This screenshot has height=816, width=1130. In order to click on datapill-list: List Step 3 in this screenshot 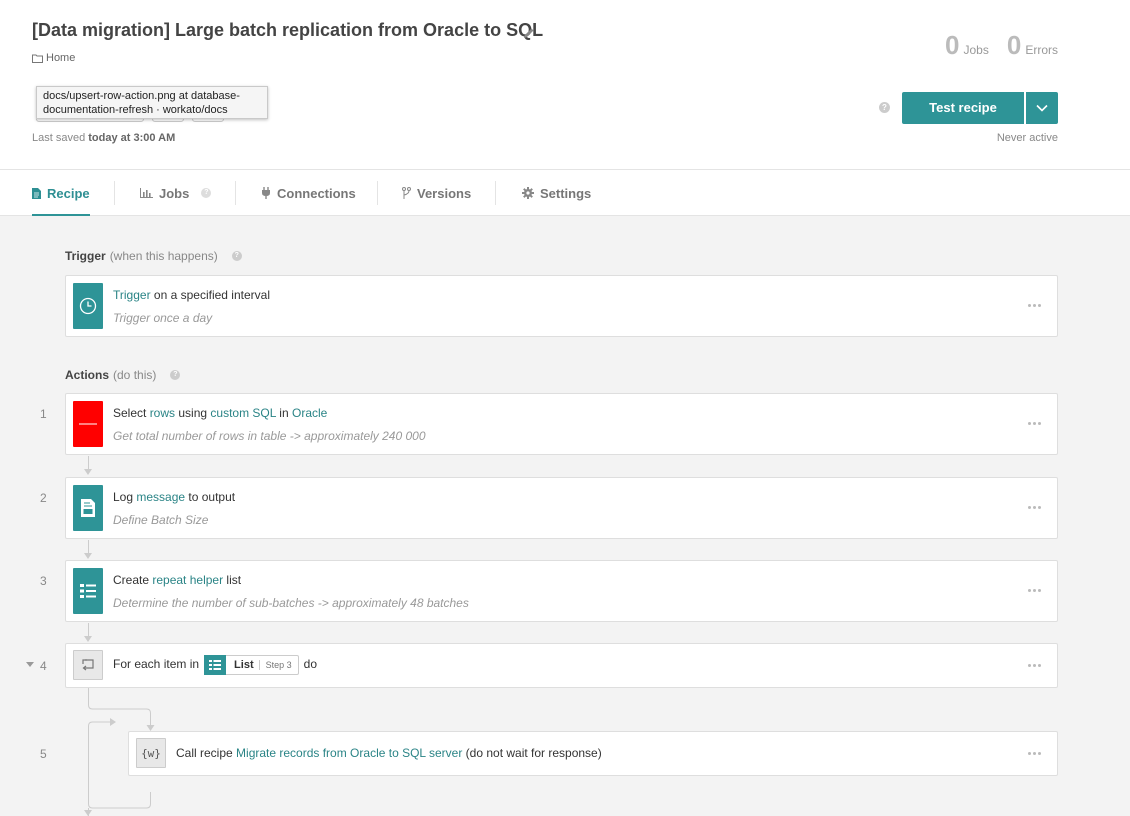, I will do `click(251, 665)`.